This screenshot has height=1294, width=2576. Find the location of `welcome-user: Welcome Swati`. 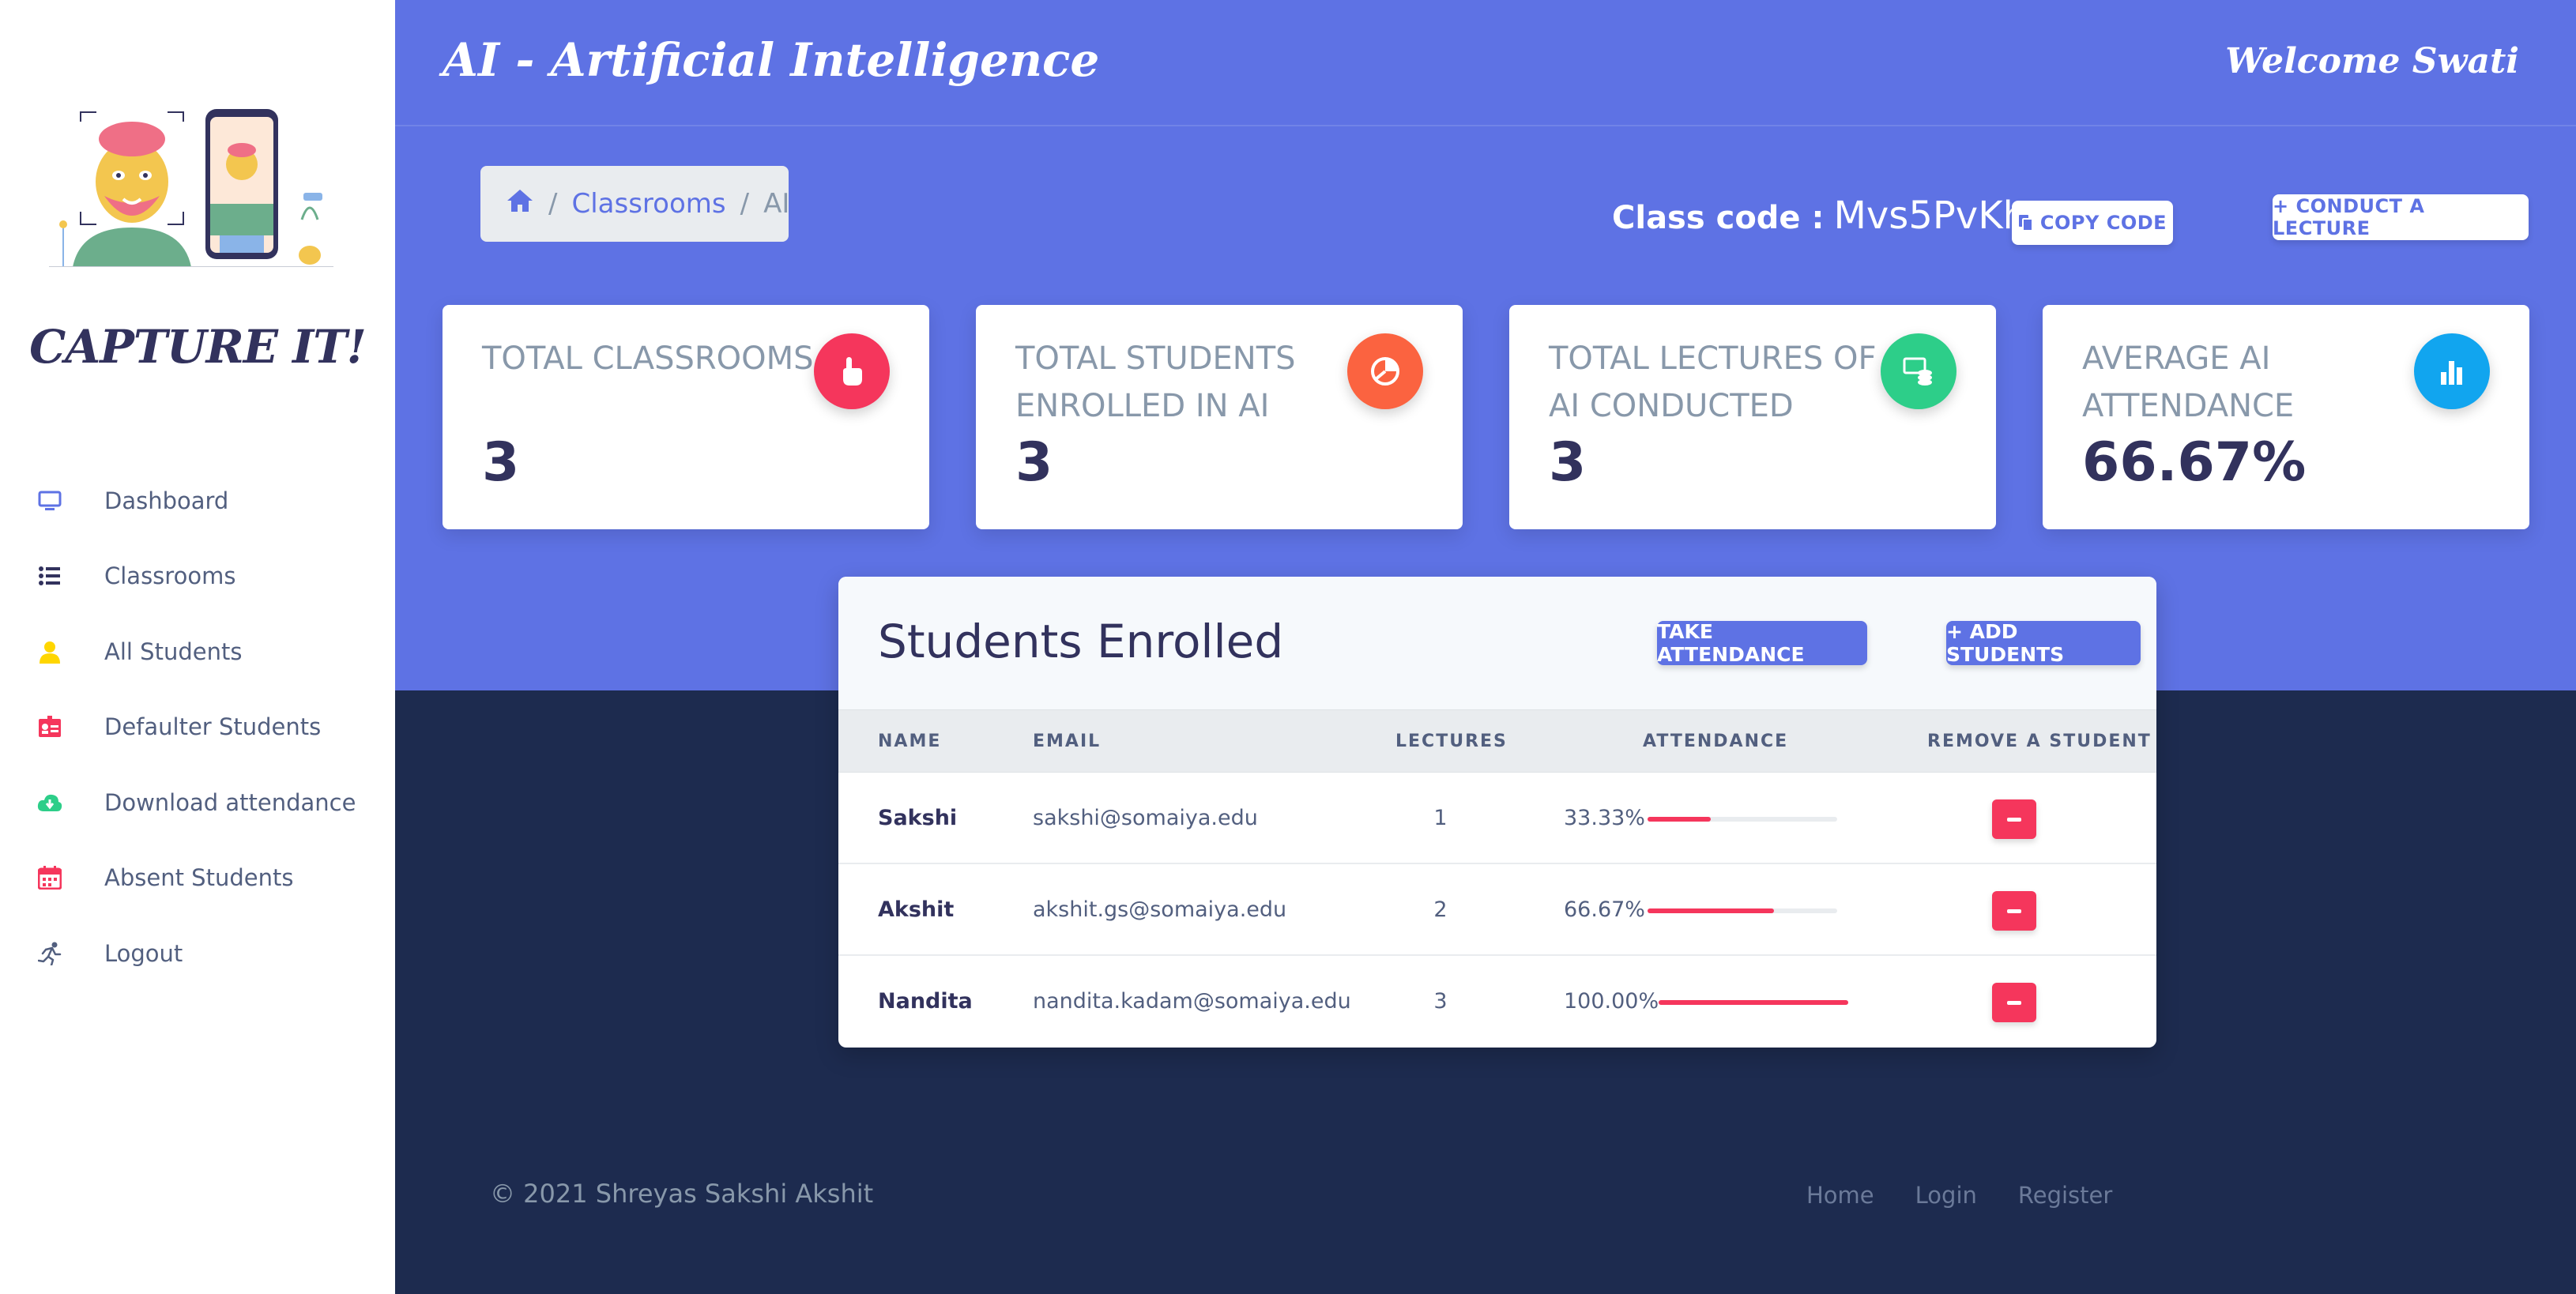

welcome-user: Welcome Swati is located at coordinates (2372, 61).